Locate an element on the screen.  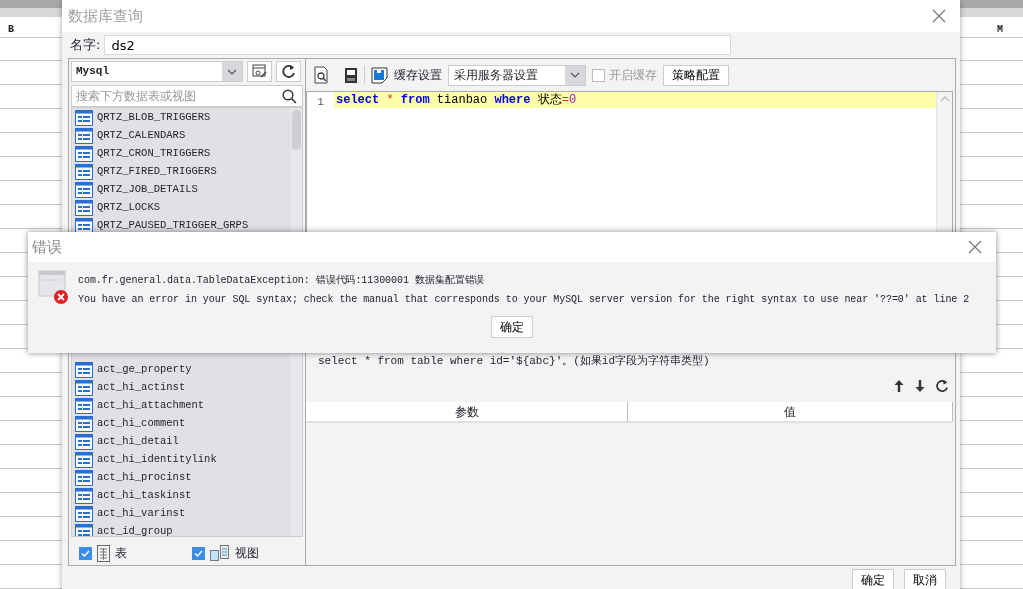
column-header: 值 is located at coordinates (790, 411).